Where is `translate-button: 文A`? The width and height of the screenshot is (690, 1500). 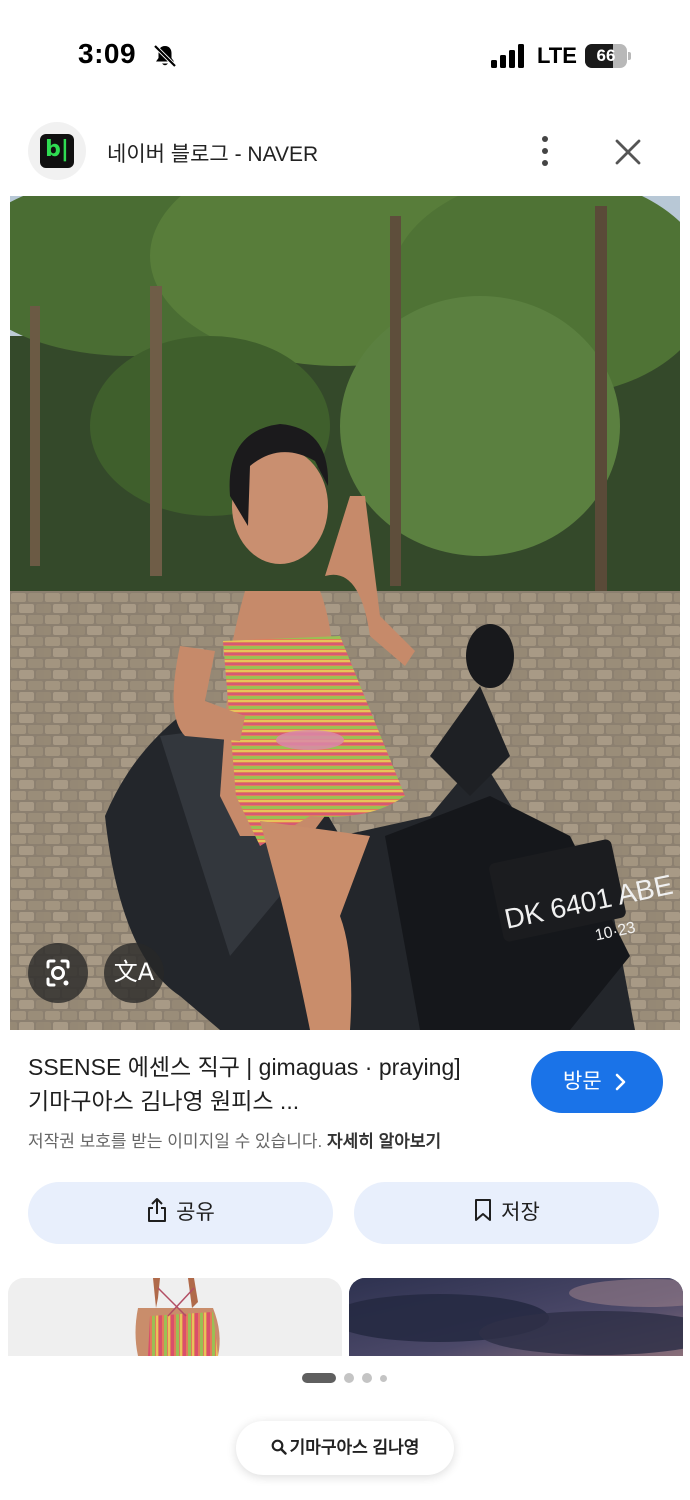 translate-button: 文A is located at coordinates (134, 973).